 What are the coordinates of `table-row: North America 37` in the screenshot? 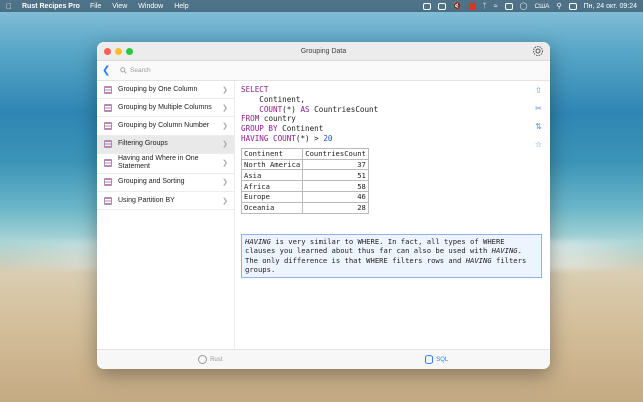 It's located at (304, 164).